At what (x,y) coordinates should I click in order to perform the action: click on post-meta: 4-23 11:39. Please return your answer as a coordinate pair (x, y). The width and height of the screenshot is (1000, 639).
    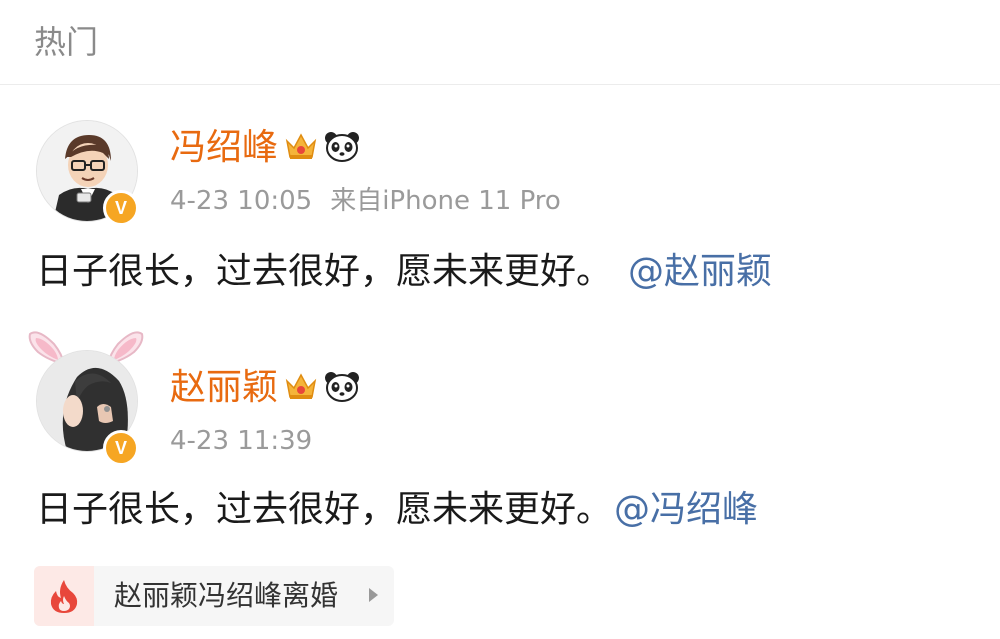
    Looking at the image, I should click on (241, 441).